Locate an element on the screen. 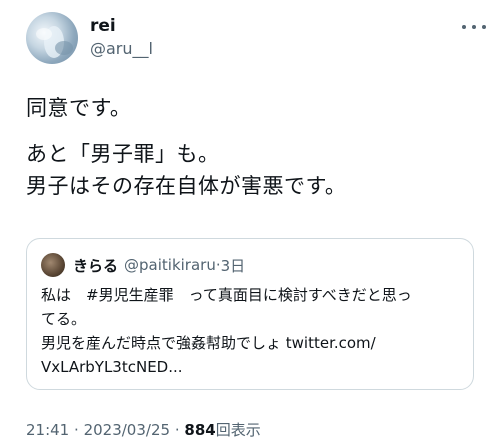 Image resolution: width=500 pixels, height=443 pixels. quoted-display-name: きらる is located at coordinates (96, 265).